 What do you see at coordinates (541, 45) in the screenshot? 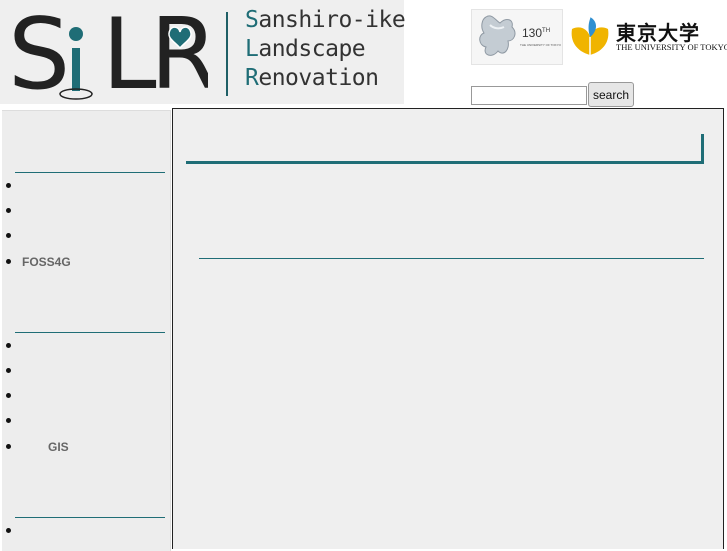
I see `anniversary-subtitle: THE UNIVERSITY OF TOKYO` at bounding box center [541, 45].